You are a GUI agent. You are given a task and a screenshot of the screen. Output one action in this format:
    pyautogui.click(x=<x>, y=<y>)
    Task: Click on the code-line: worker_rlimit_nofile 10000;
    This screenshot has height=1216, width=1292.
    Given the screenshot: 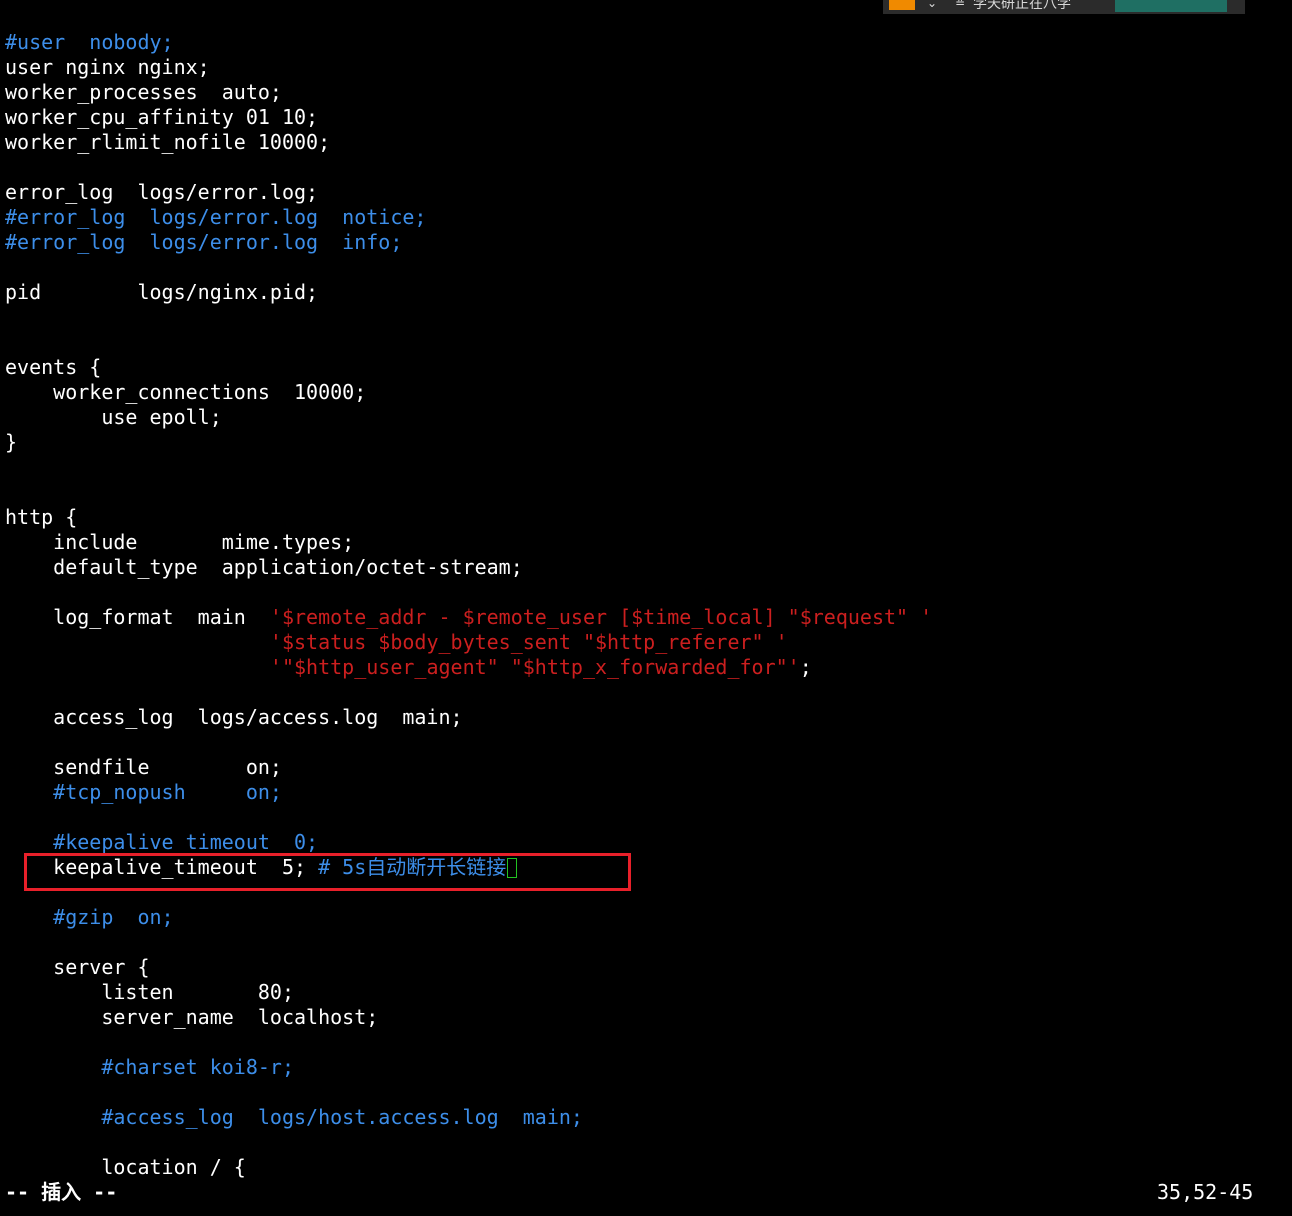 What is the action you would take?
    pyautogui.click(x=645, y=142)
    